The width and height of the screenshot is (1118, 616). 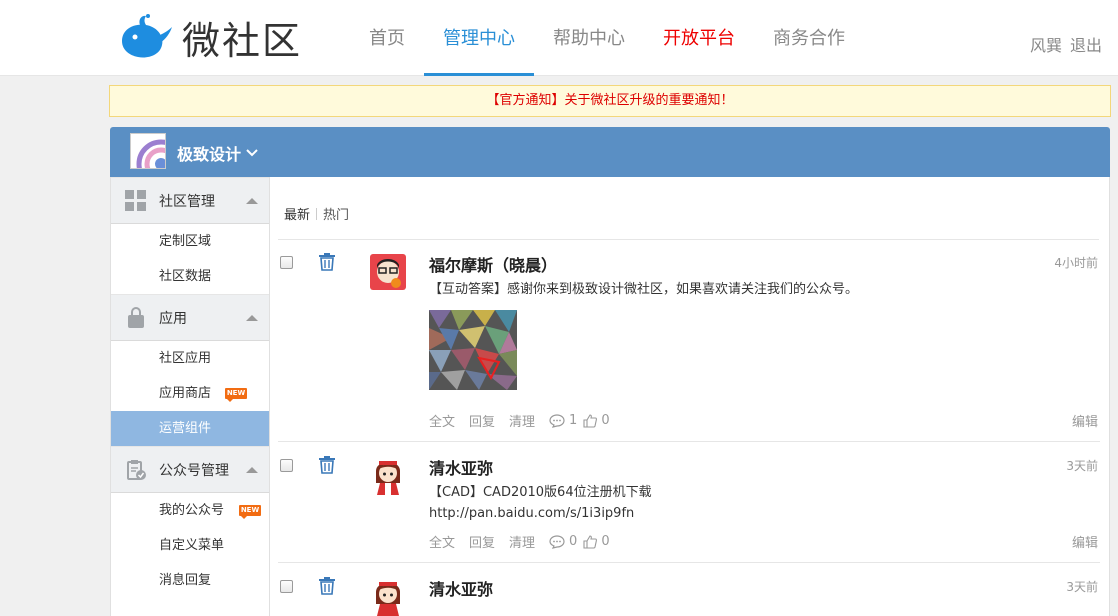 What do you see at coordinates (136, 469) in the screenshot?
I see `clipboard-icon` at bounding box center [136, 469].